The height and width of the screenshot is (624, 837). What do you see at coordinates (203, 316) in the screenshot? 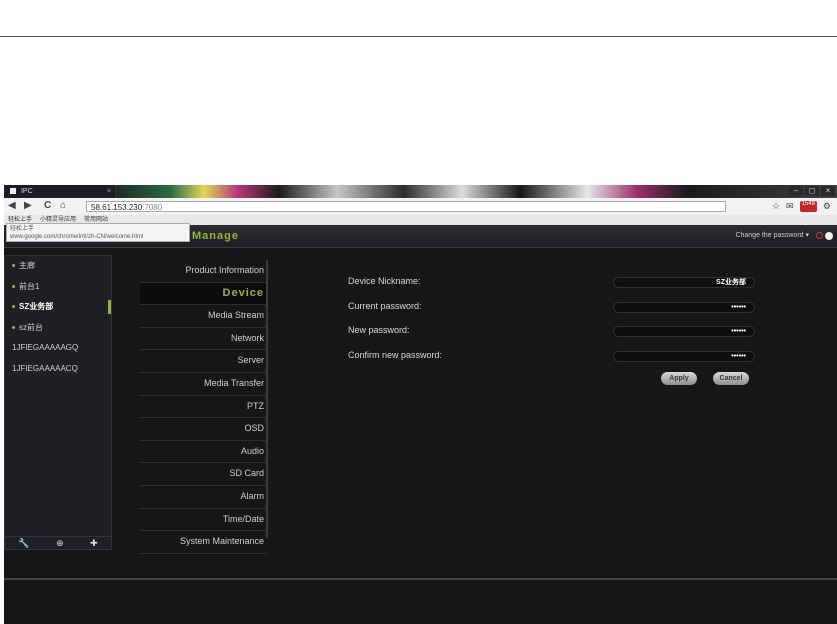
I see `menu-item: Media Stream` at bounding box center [203, 316].